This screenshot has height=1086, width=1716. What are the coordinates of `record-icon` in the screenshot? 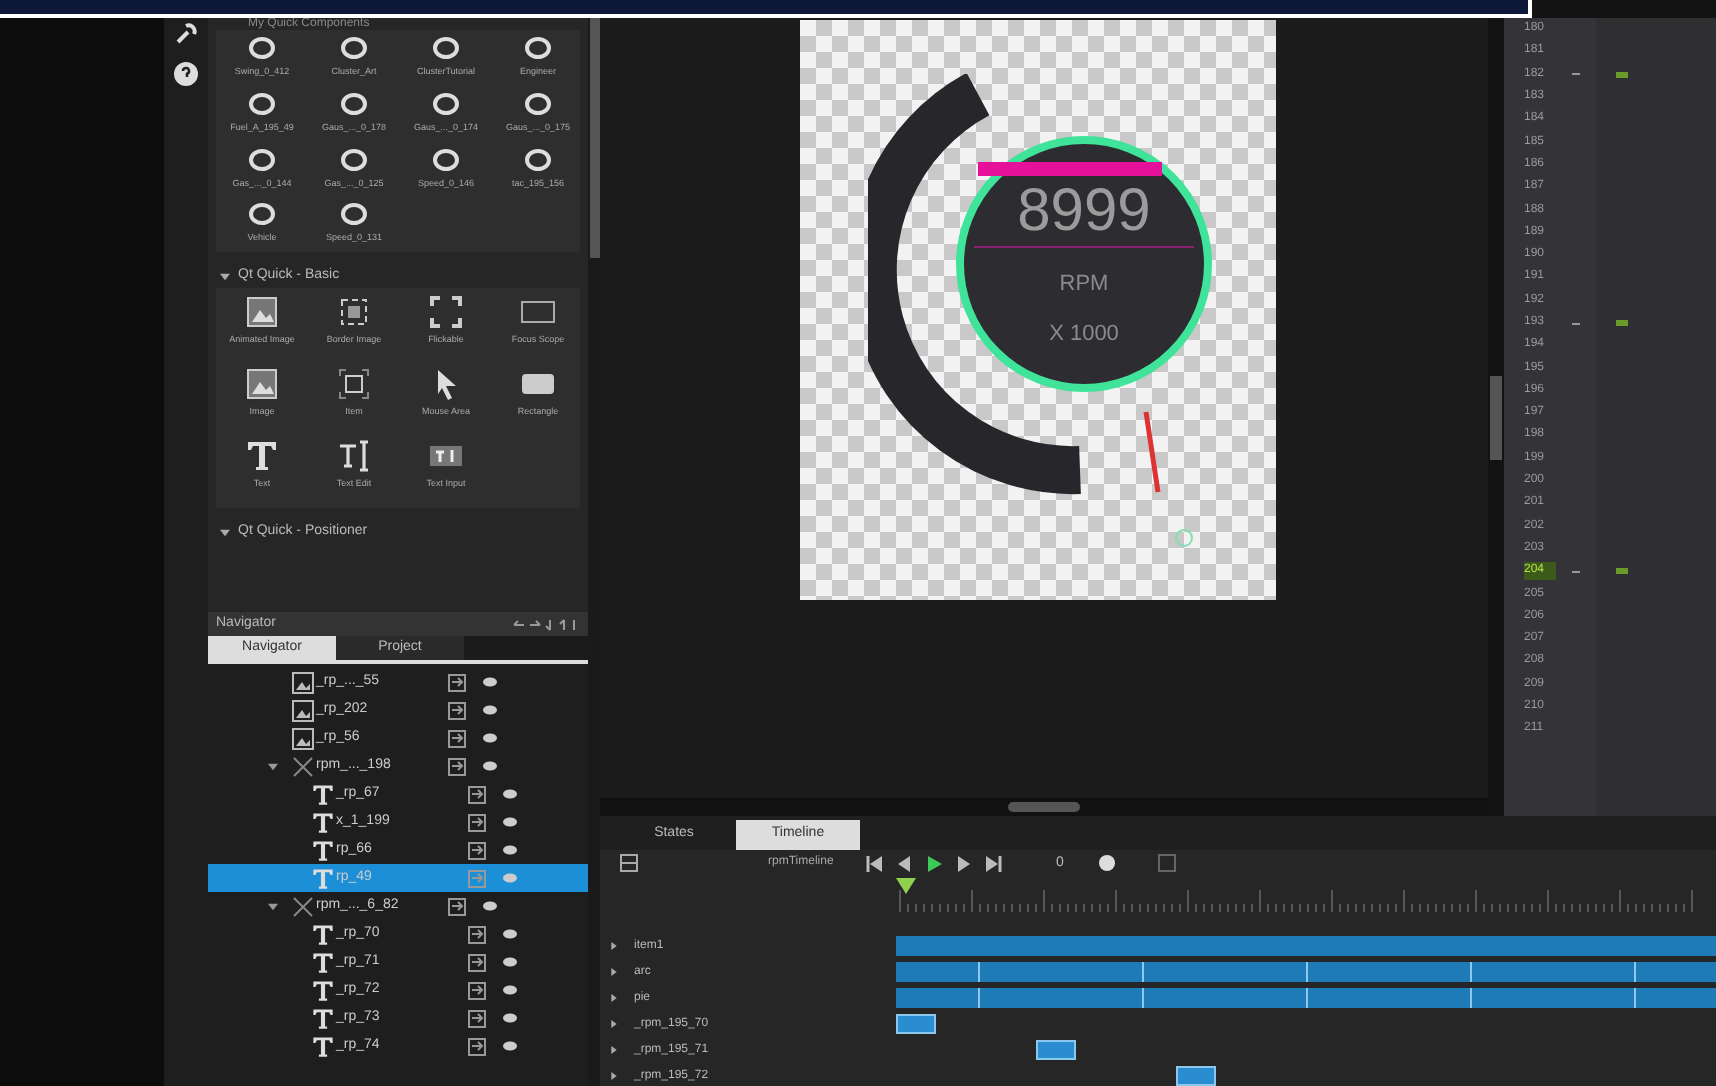 It's located at (1107, 863).